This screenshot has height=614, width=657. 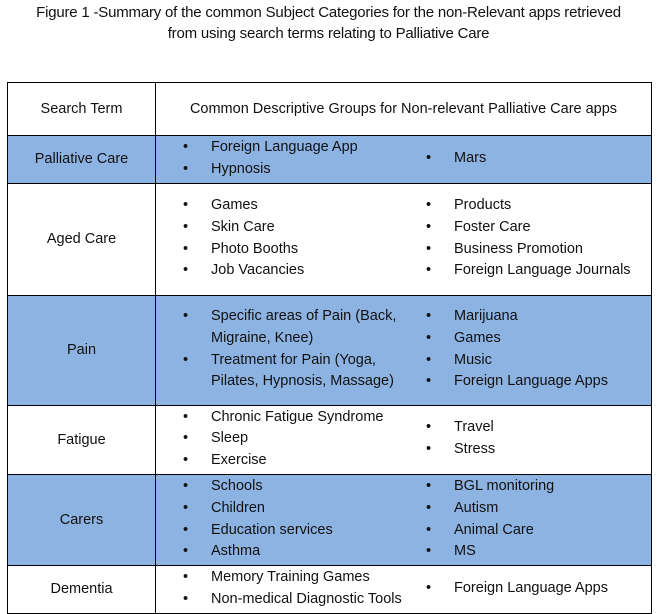 I want to click on list-item: Non-medical Diagnostic Tools, so click(x=301, y=600).